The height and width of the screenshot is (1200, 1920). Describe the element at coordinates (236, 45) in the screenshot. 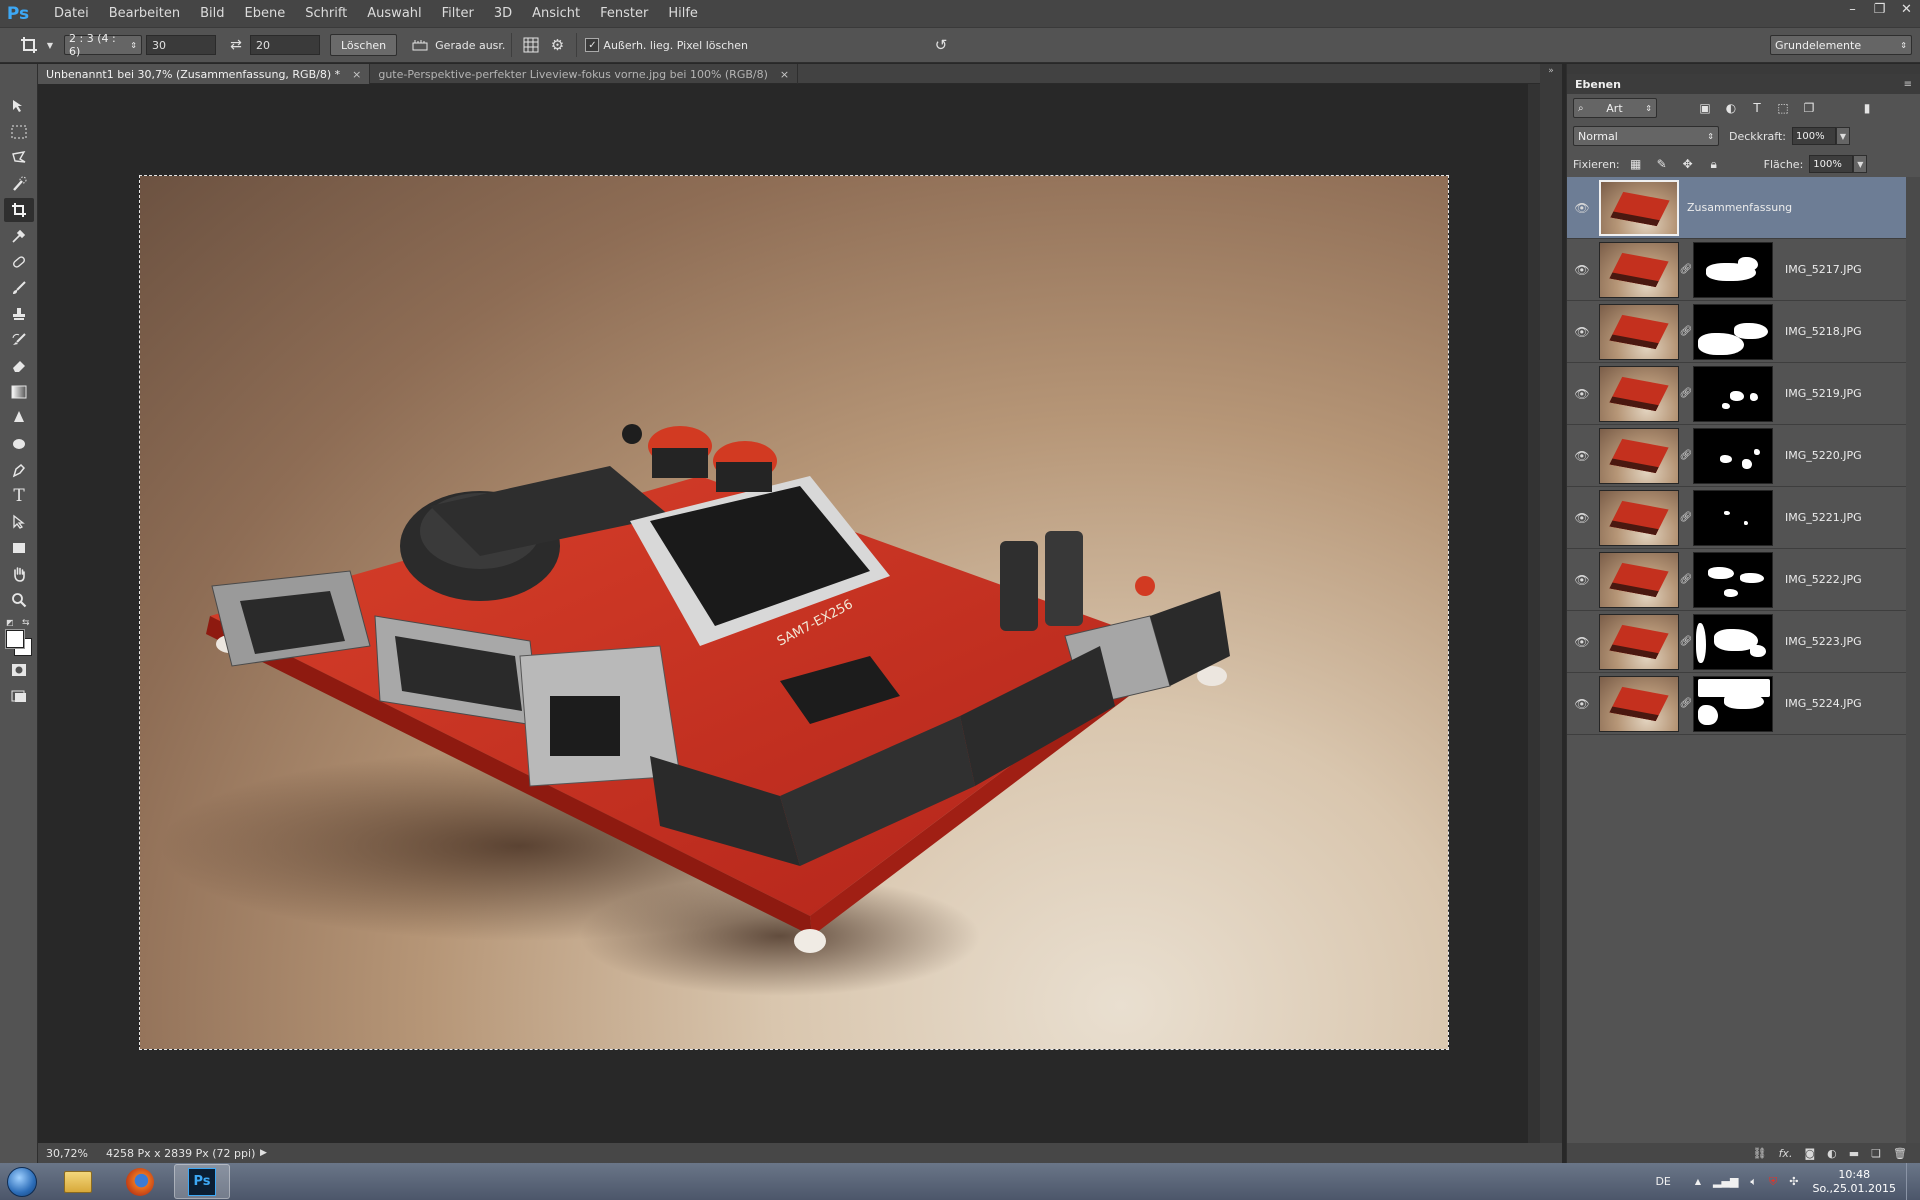

I see `swap-ratio-icon: ⇄` at that location.